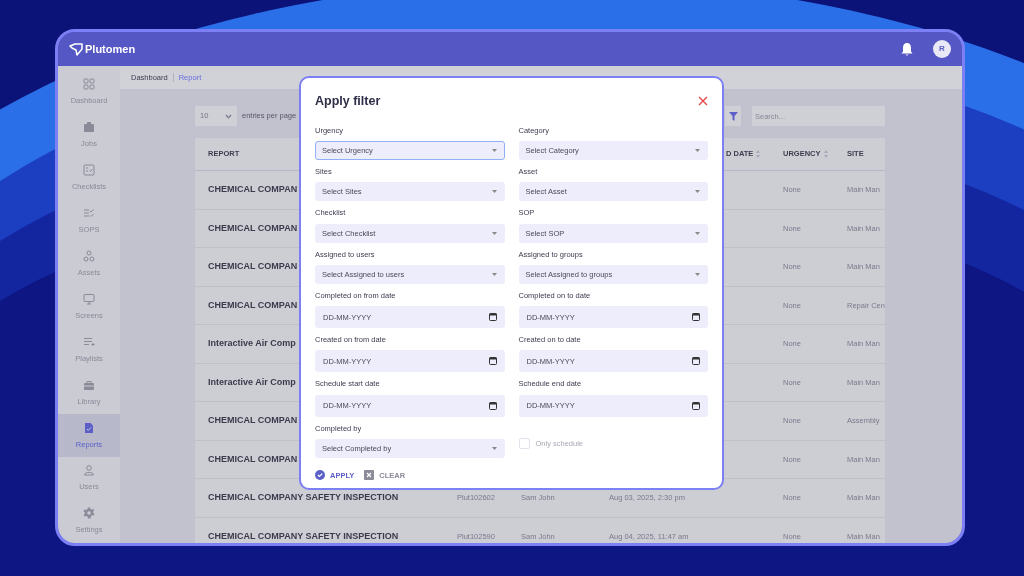  I want to click on briefcase-icon, so click(89, 127).